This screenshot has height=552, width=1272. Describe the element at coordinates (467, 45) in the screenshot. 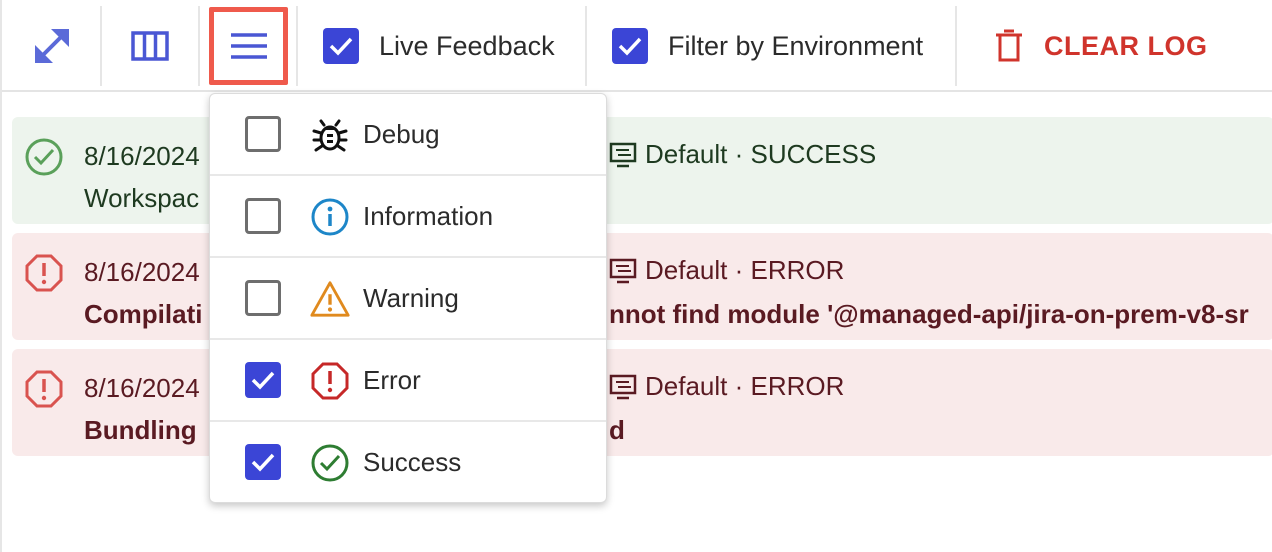

I see `live-feedback-label: Live Feedback` at that location.